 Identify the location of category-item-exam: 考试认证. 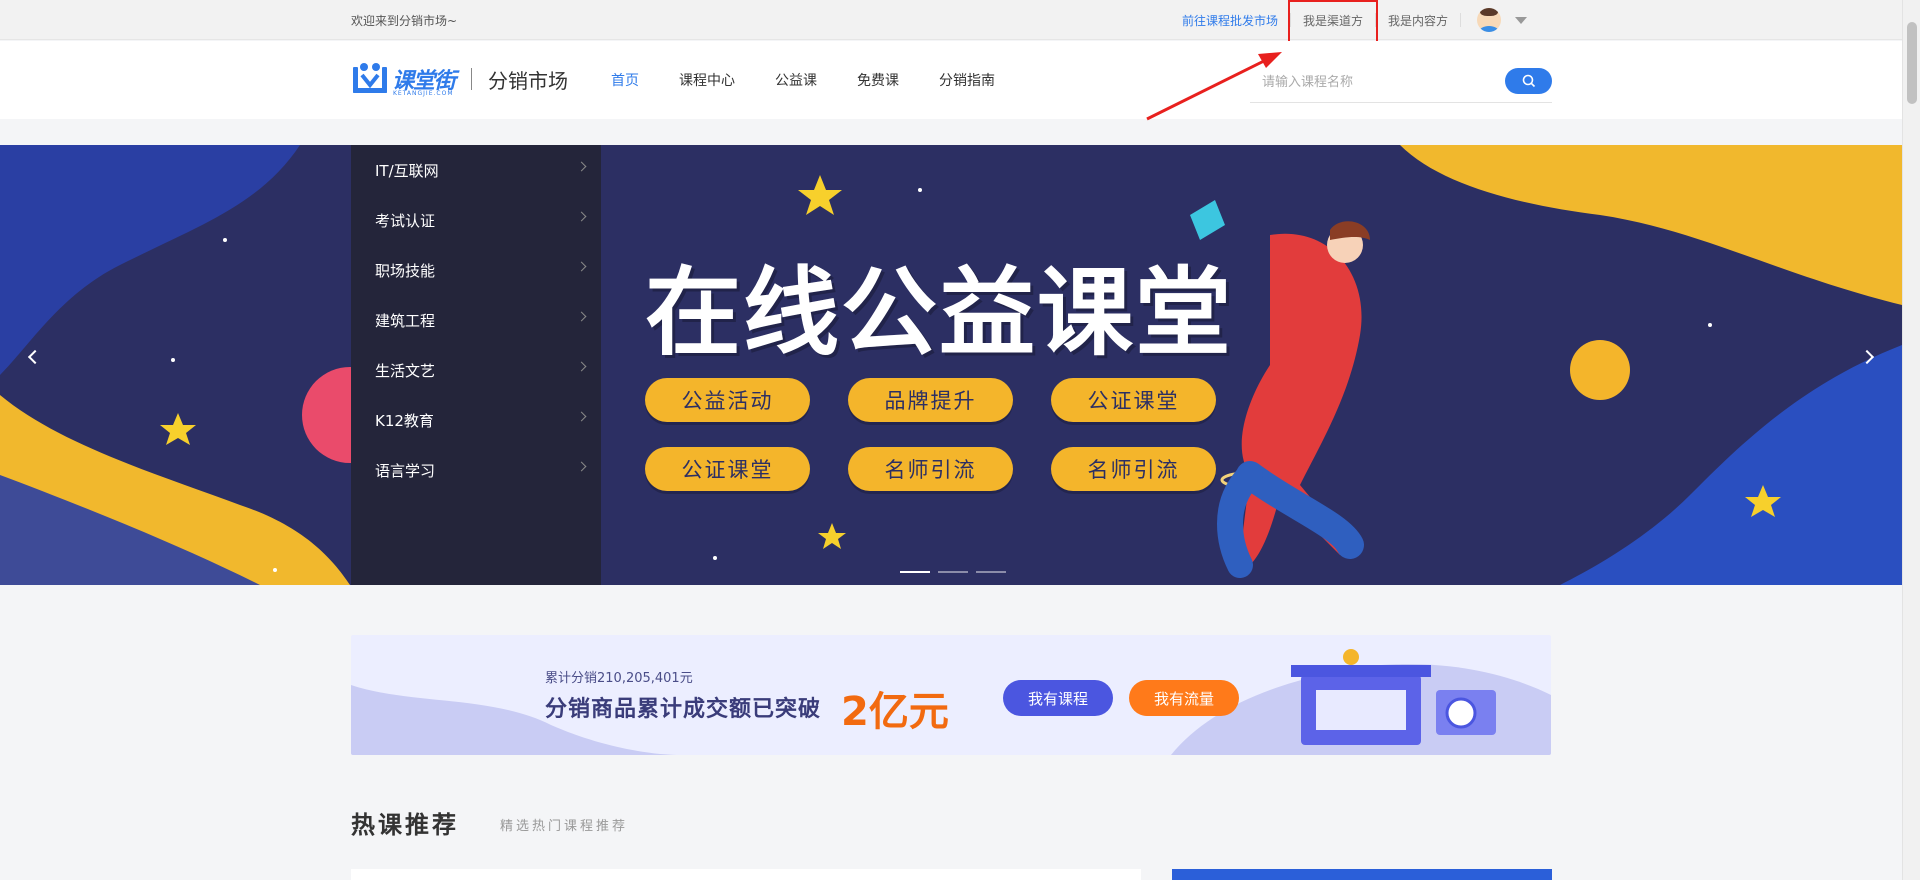
(476, 220).